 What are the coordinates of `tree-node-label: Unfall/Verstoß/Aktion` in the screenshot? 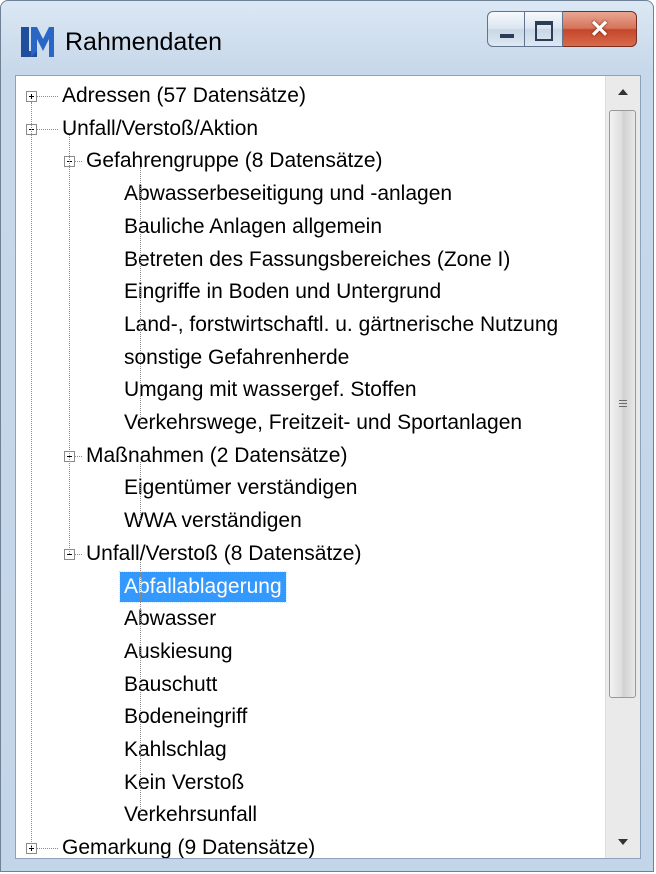 It's located at (160, 128).